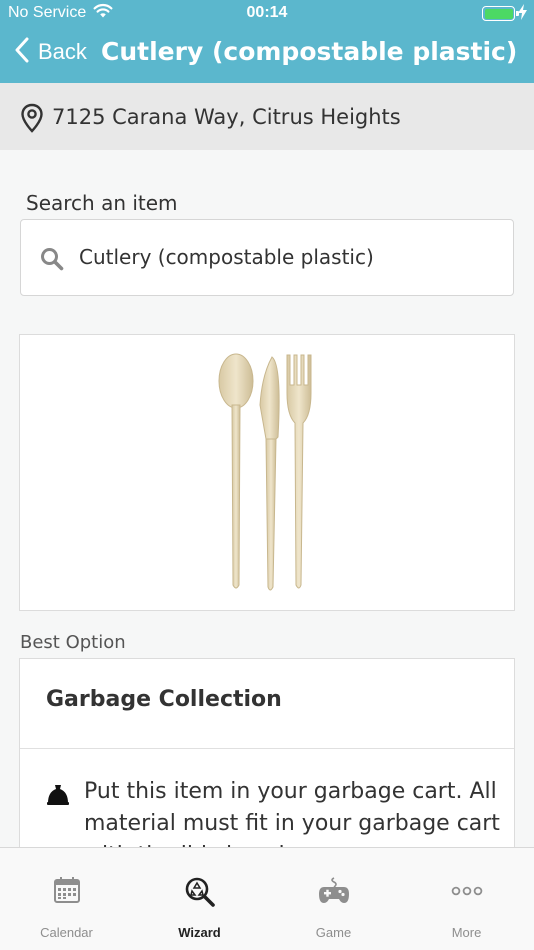  What do you see at coordinates (226, 257) in the screenshot?
I see `search-value: Cutlery (compostable plastic)` at bounding box center [226, 257].